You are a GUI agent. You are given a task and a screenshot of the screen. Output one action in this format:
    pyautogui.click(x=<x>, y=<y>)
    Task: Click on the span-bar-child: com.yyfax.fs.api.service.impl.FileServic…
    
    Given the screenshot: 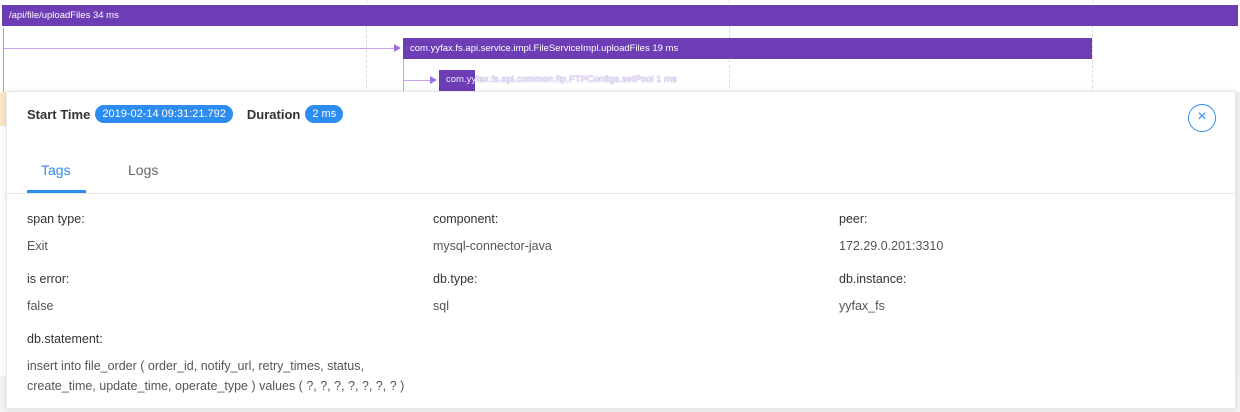 What is the action you would take?
    pyautogui.click(x=747, y=48)
    